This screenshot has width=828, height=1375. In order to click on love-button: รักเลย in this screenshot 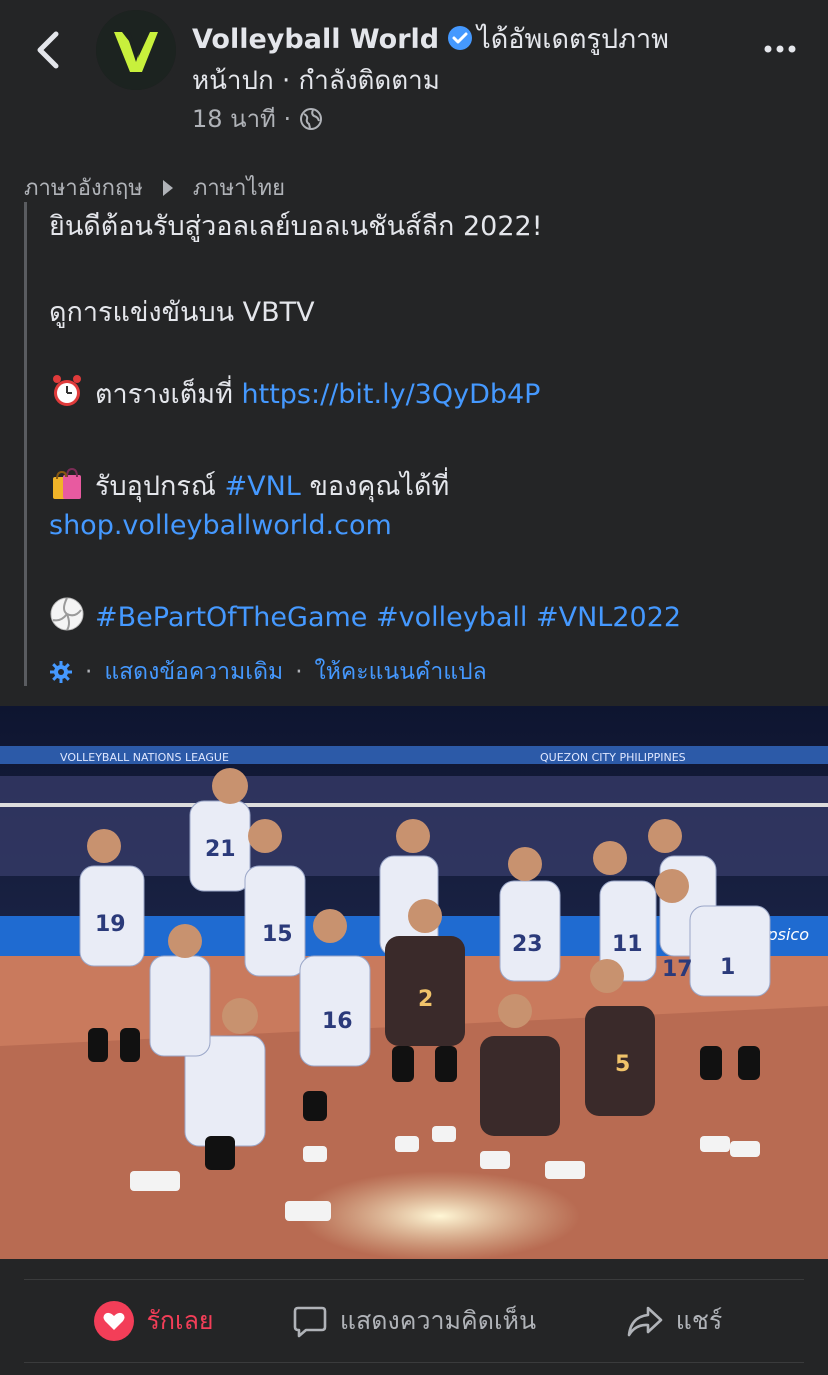, I will do `click(154, 1321)`.